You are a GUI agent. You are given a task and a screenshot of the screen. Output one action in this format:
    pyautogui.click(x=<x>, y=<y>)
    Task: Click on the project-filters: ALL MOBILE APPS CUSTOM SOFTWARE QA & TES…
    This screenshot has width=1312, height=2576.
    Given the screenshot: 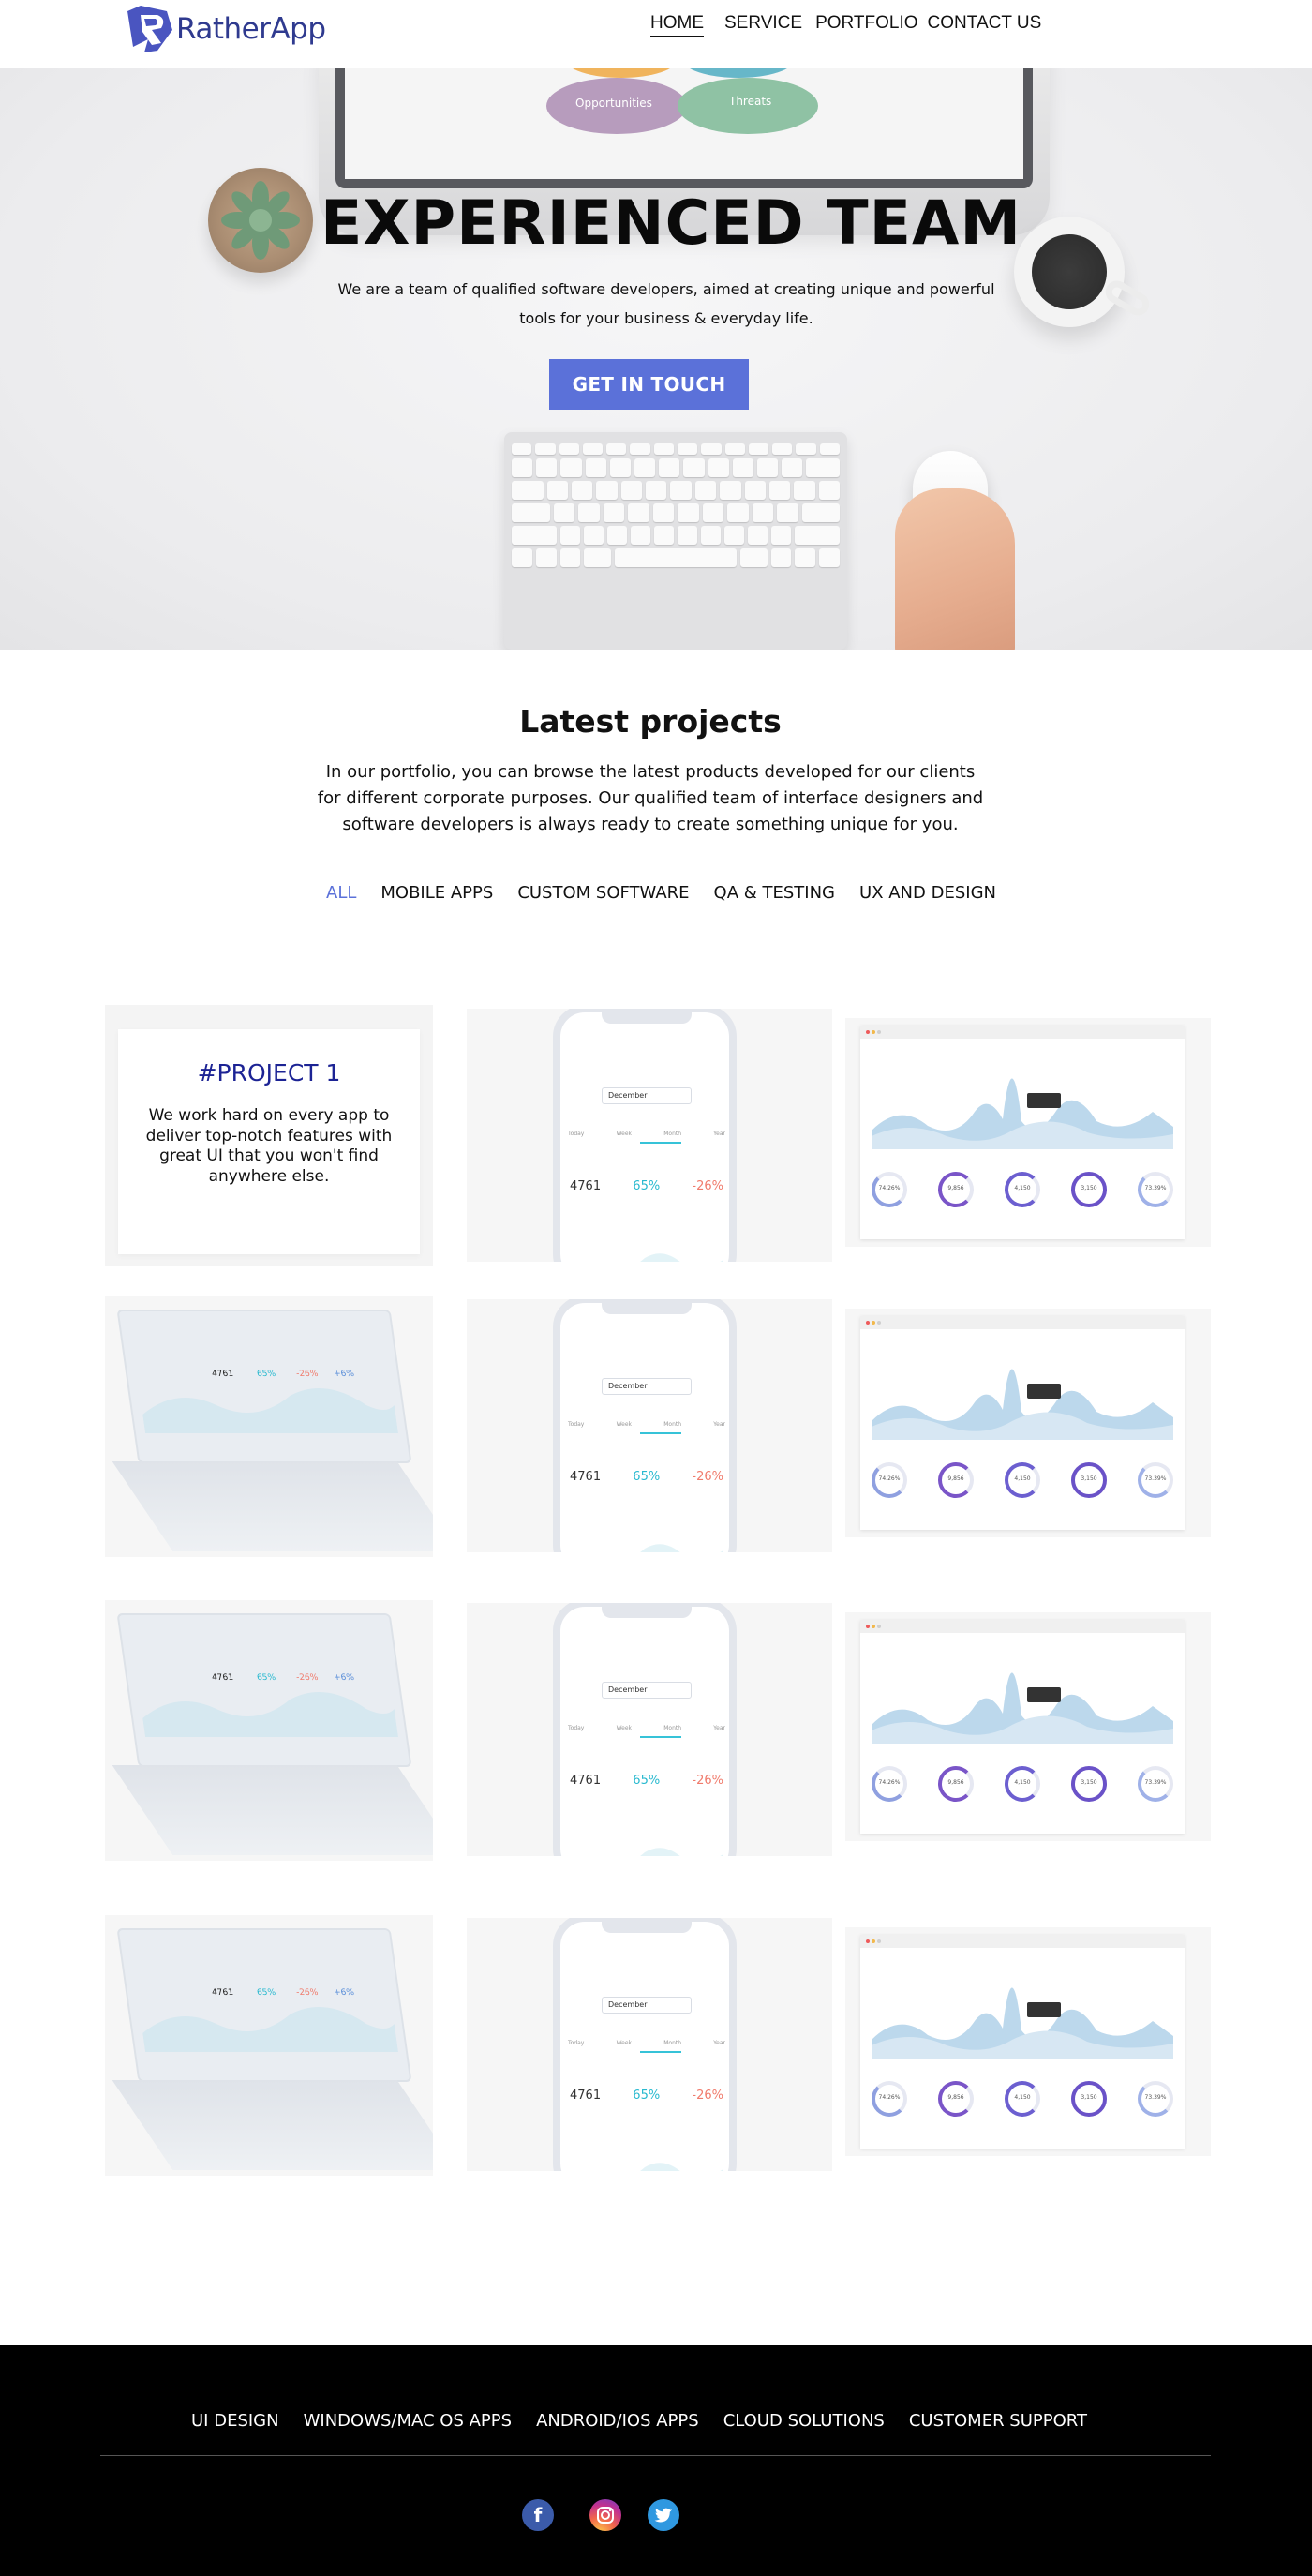 What is the action you would take?
    pyautogui.click(x=661, y=893)
    